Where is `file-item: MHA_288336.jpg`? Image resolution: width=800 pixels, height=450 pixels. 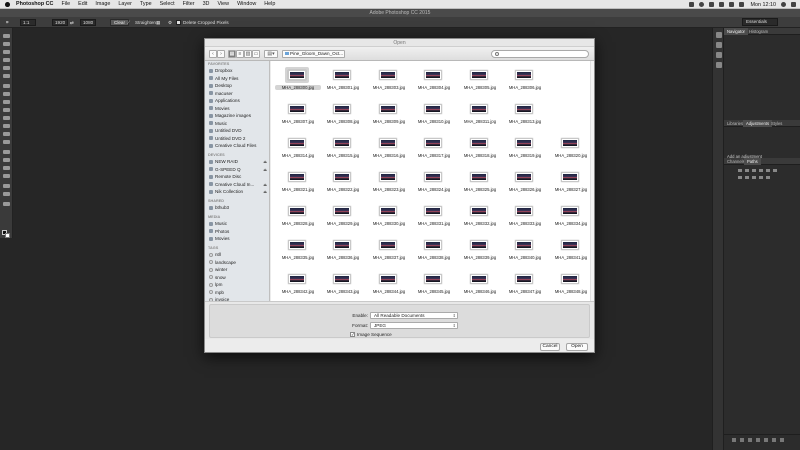 file-item: MHA_288336.jpg is located at coordinates (344, 251).